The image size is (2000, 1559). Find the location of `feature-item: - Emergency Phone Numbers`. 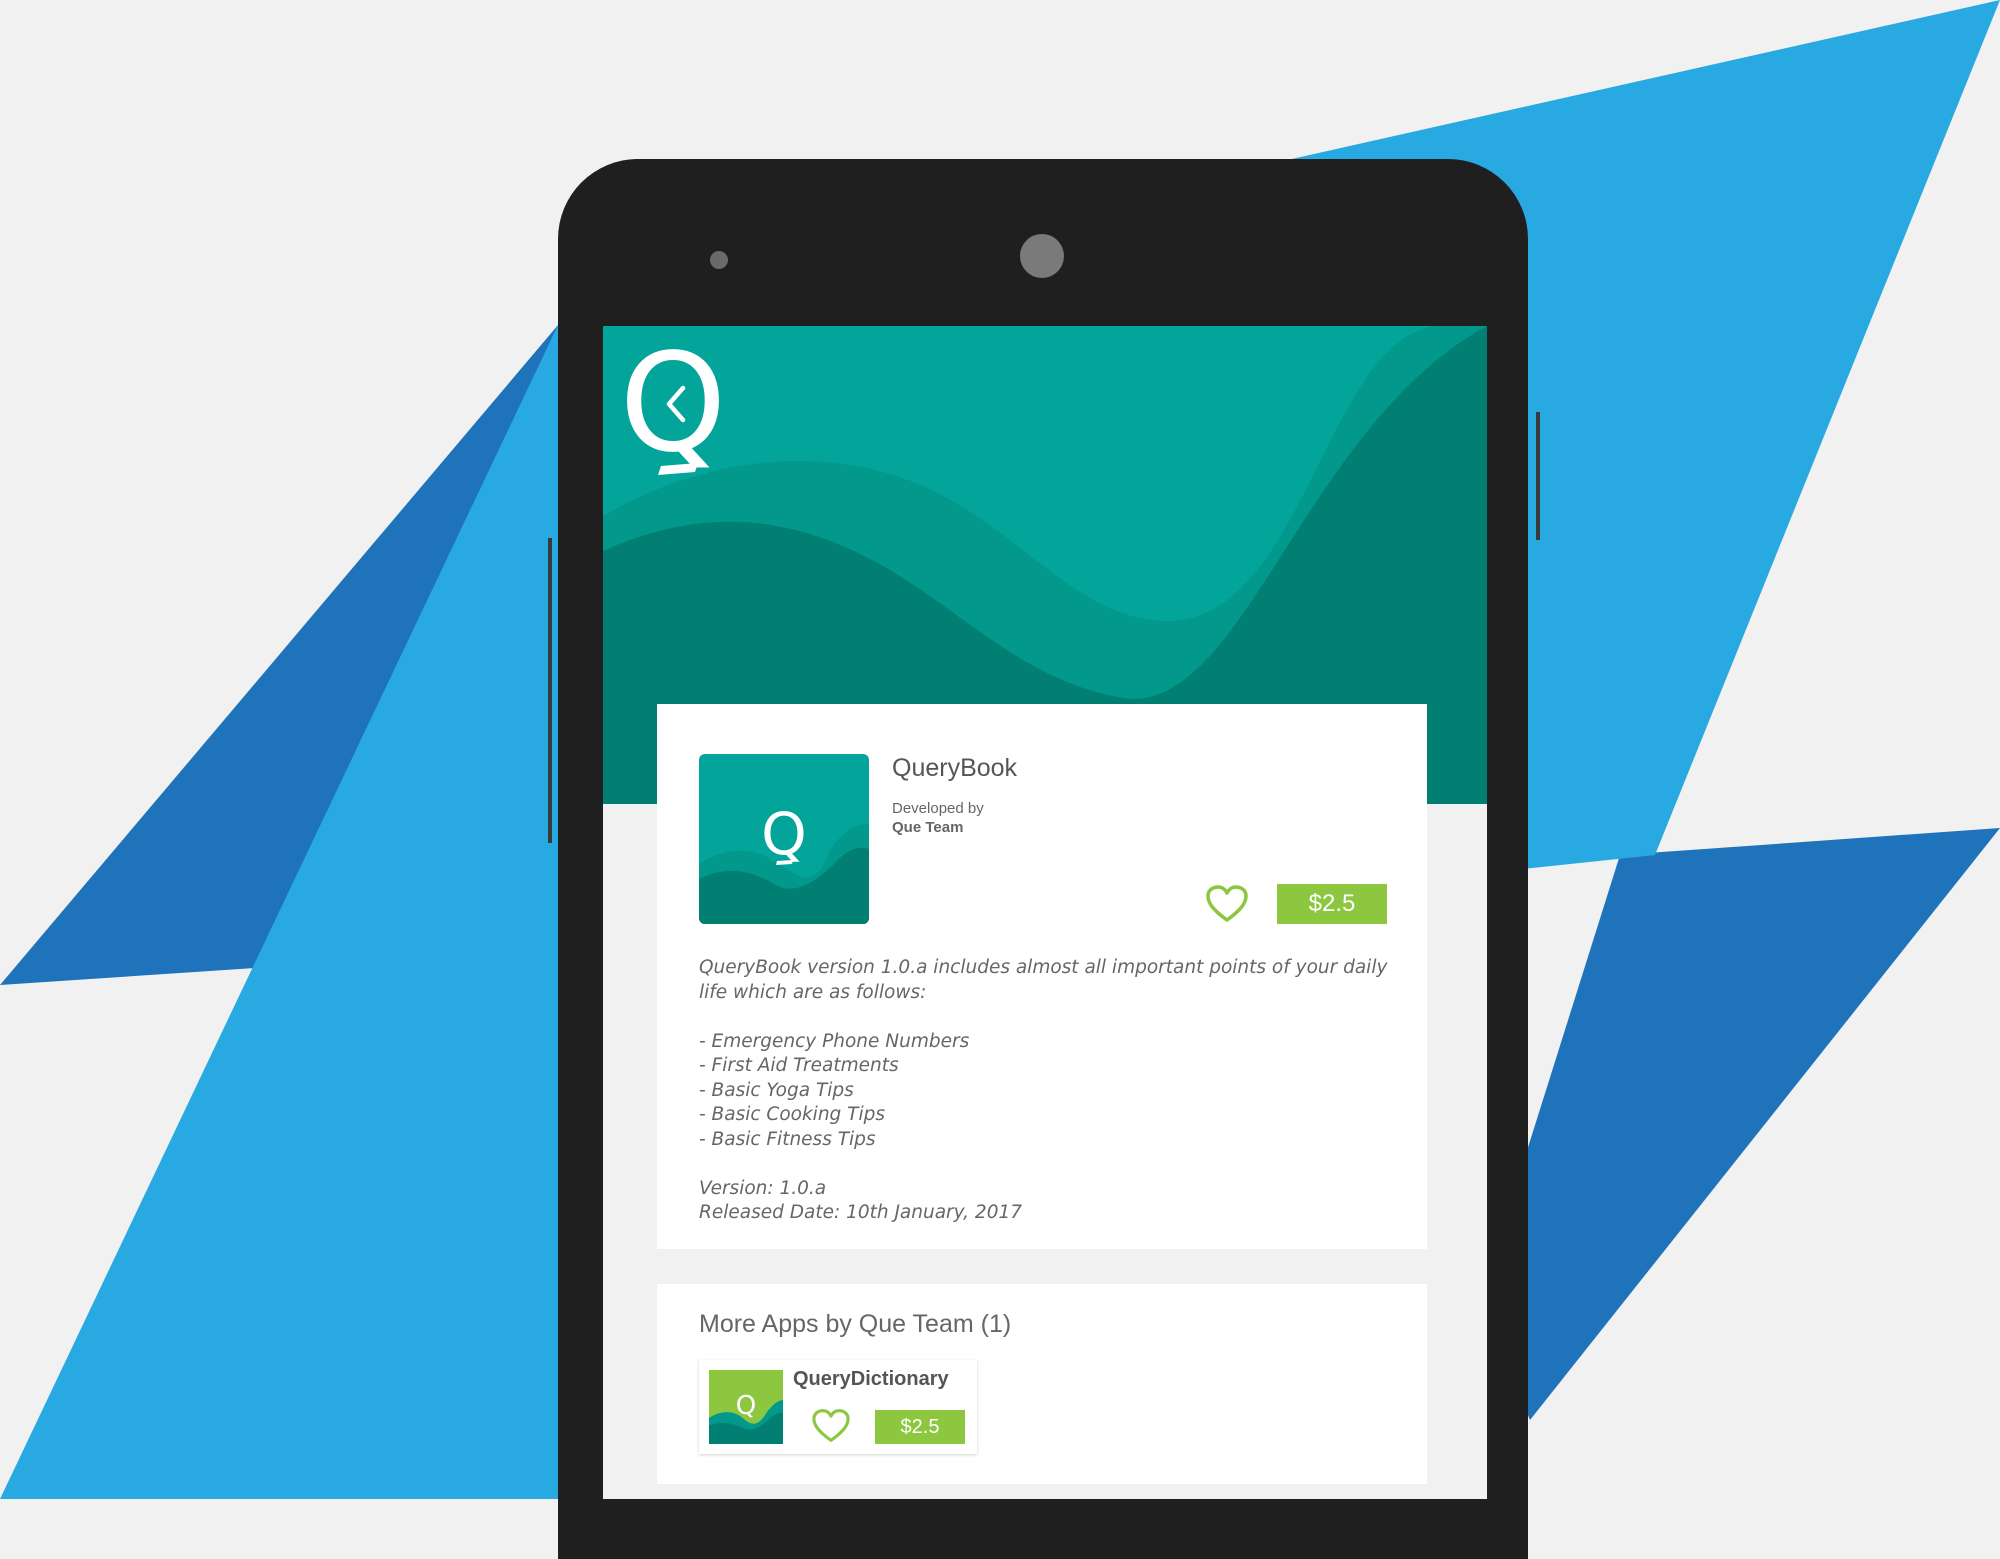

feature-item: - Emergency Phone Numbers is located at coordinates (834, 1041).